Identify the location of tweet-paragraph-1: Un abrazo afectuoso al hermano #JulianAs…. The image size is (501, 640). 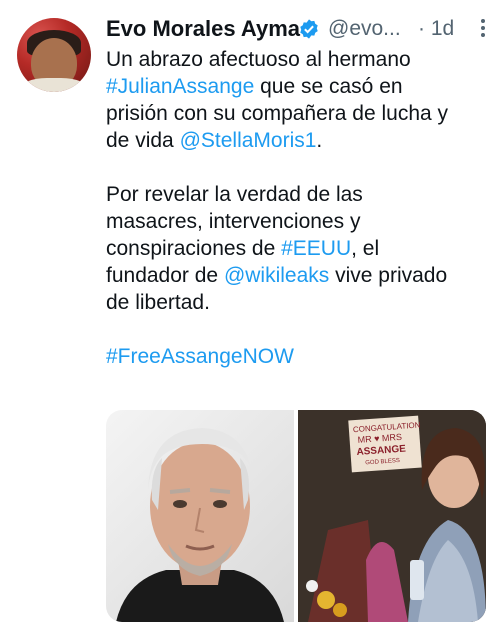
(277, 100).